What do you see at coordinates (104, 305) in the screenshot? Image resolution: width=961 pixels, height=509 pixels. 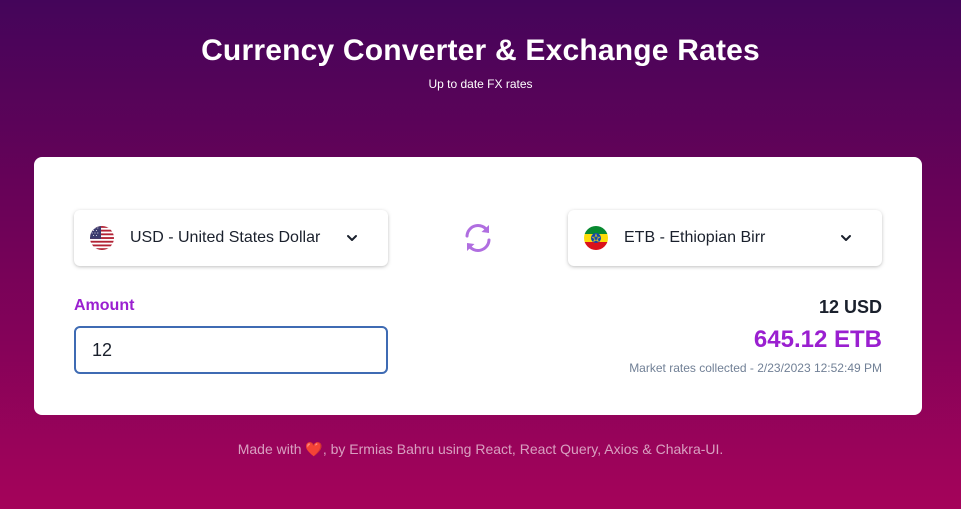 I see `amount-label: Amount` at bounding box center [104, 305].